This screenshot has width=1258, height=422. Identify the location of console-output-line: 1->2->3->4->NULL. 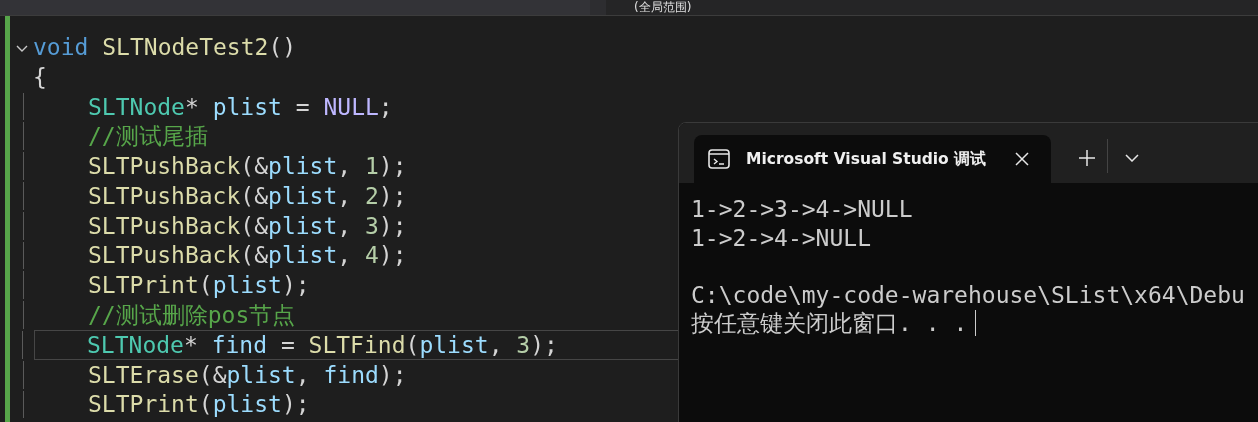
(802, 209).